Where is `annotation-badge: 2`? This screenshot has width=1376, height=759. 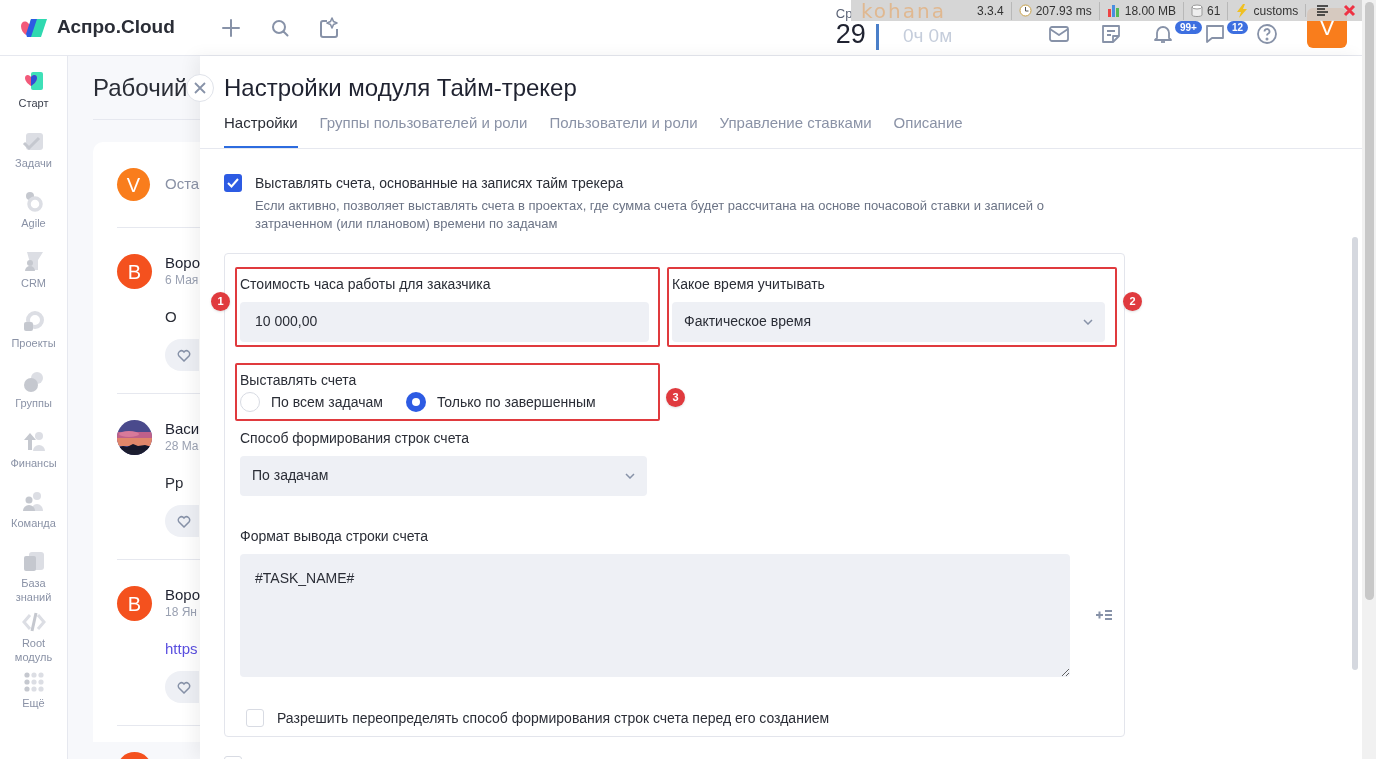
annotation-badge: 2 is located at coordinates (1132, 301).